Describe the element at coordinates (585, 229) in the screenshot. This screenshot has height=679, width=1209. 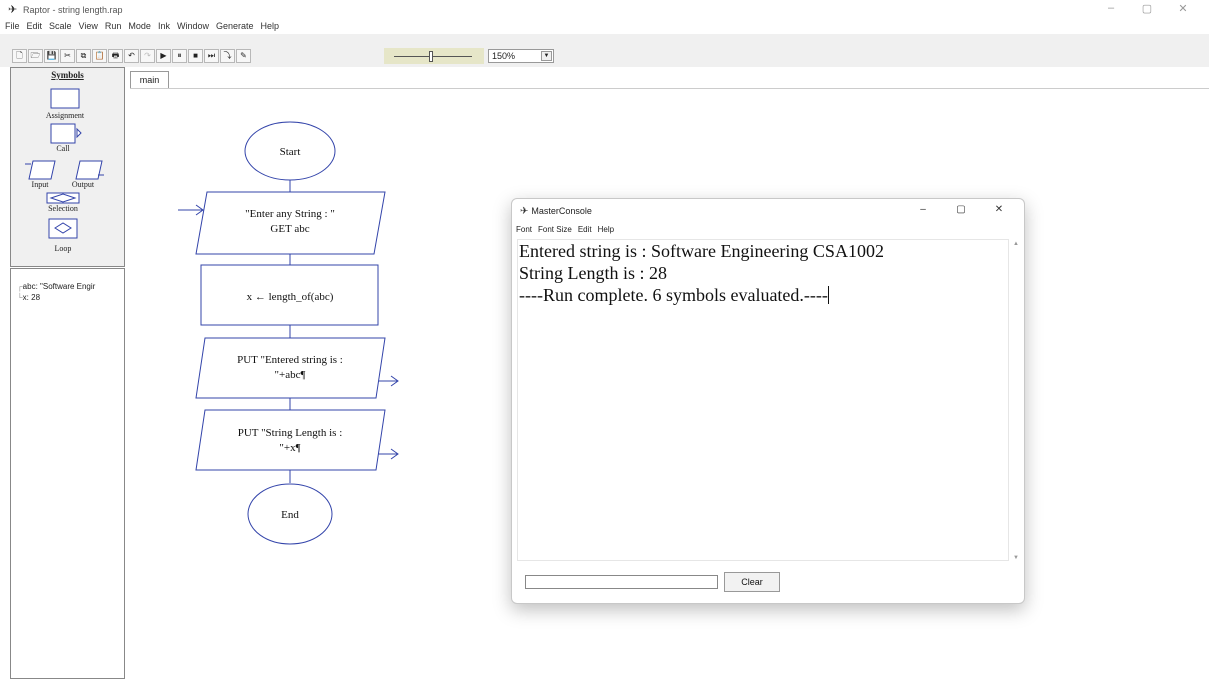
I see `console-menu-edit: Edit` at that location.